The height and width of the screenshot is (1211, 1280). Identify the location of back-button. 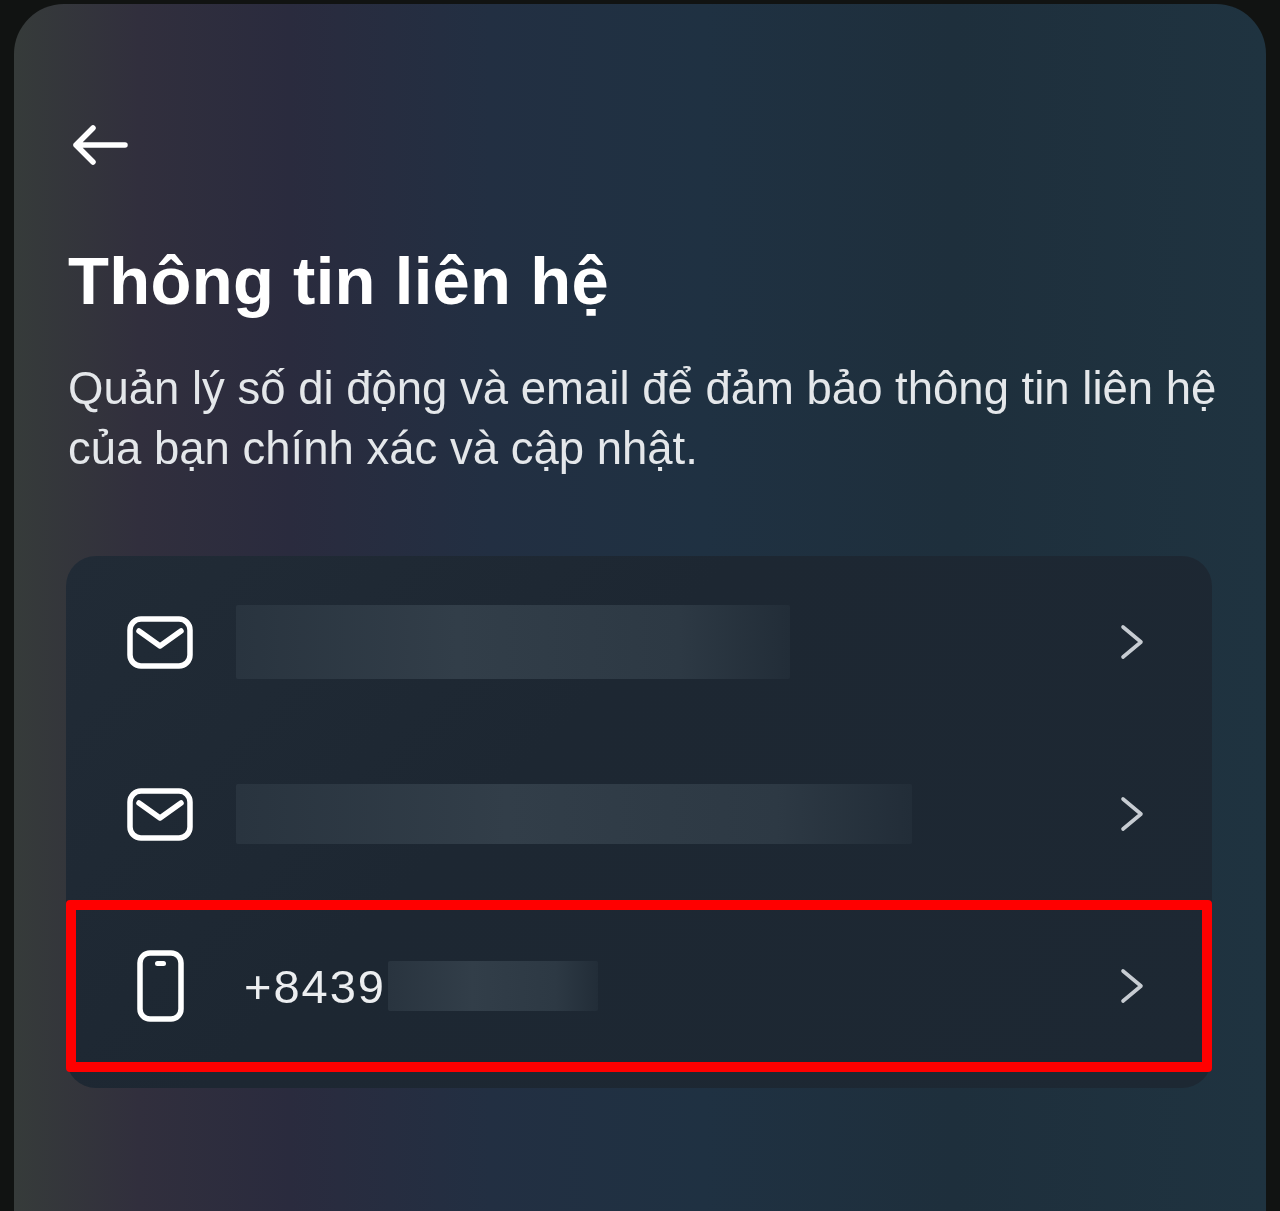
(100, 145).